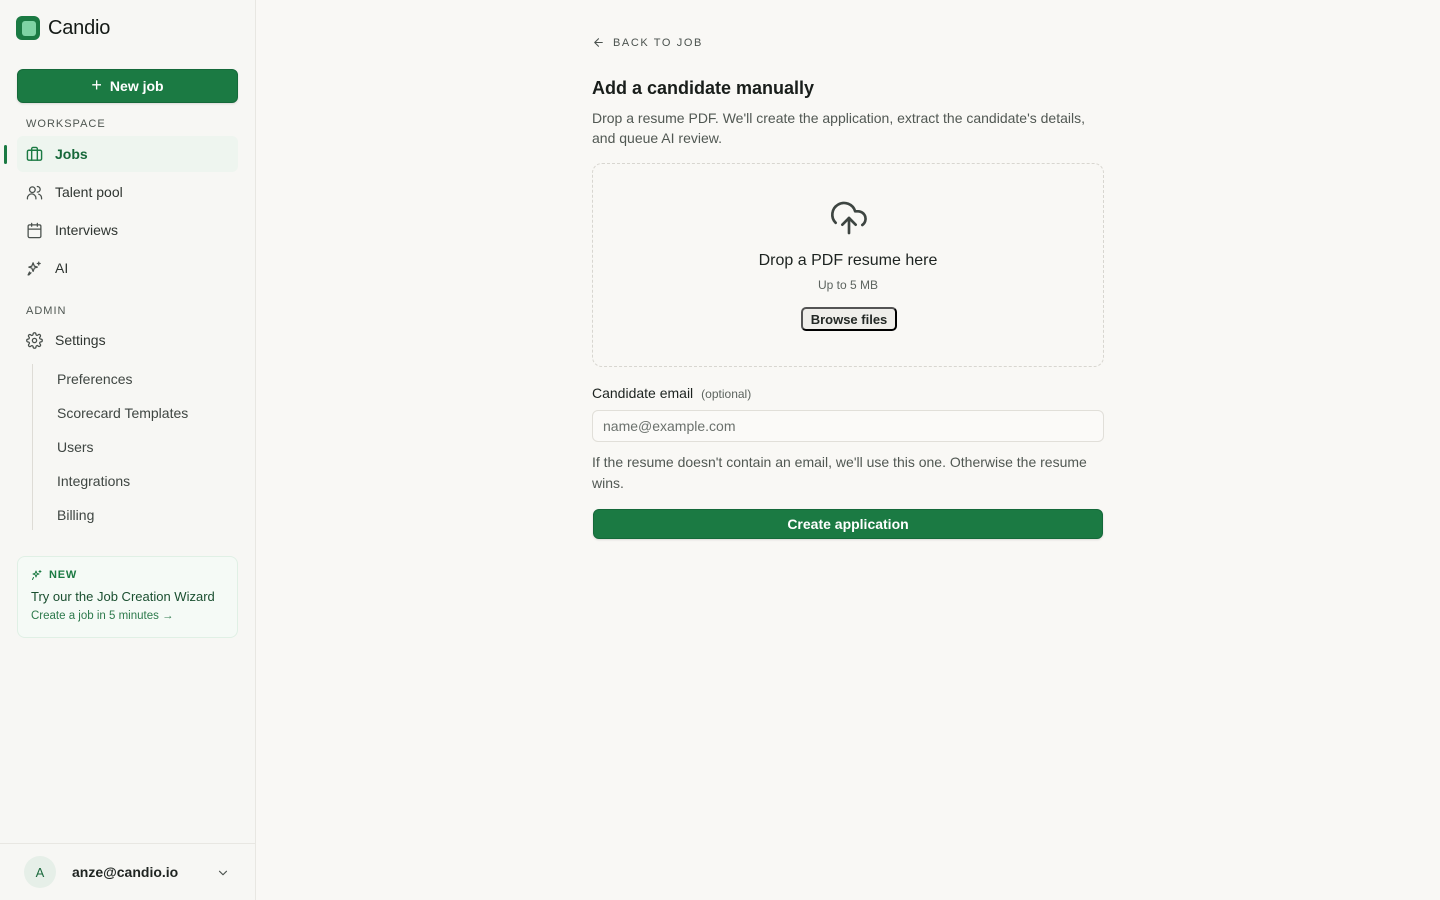  I want to click on subnav-item-integrations: Integrations, so click(93, 481).